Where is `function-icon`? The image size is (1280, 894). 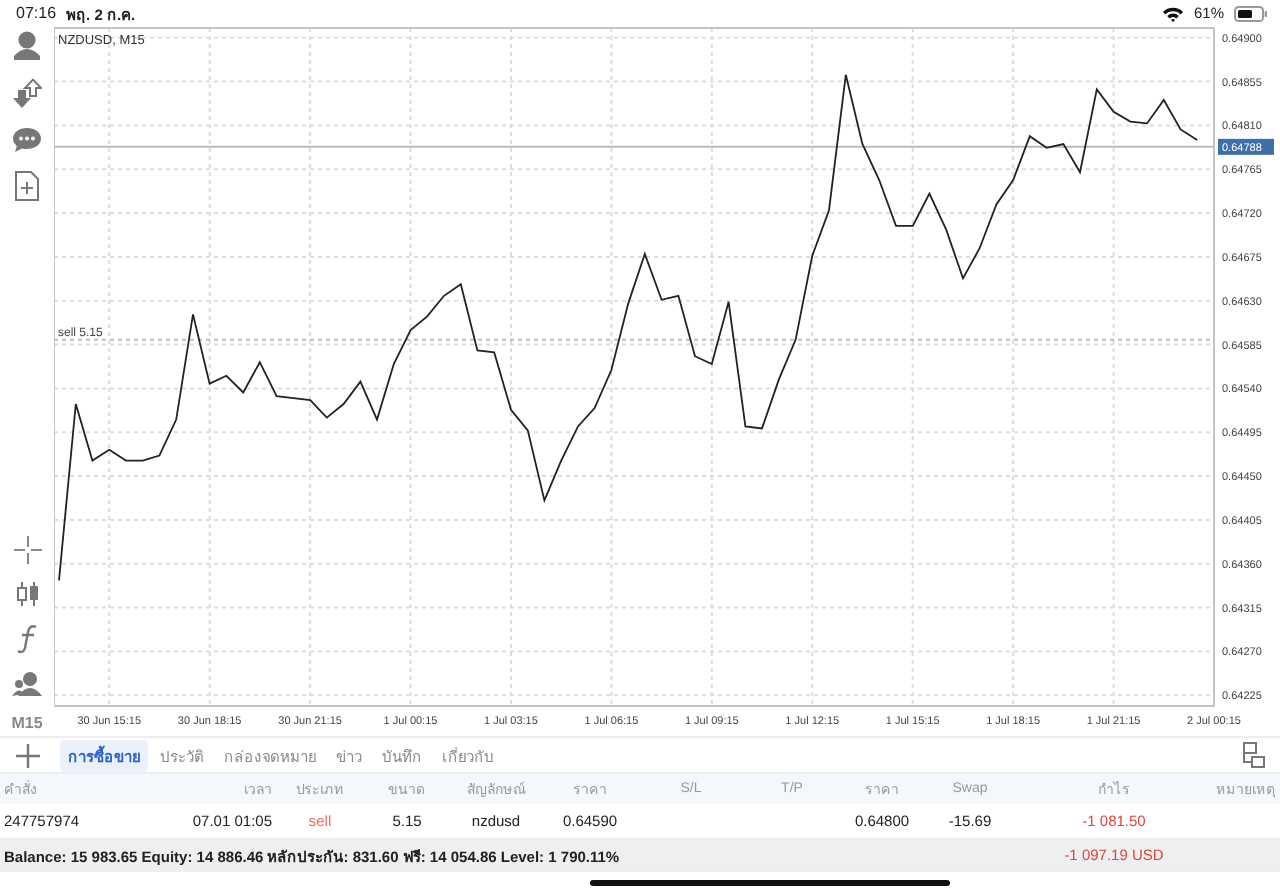
function-icon is located at coordinates (27, 639).